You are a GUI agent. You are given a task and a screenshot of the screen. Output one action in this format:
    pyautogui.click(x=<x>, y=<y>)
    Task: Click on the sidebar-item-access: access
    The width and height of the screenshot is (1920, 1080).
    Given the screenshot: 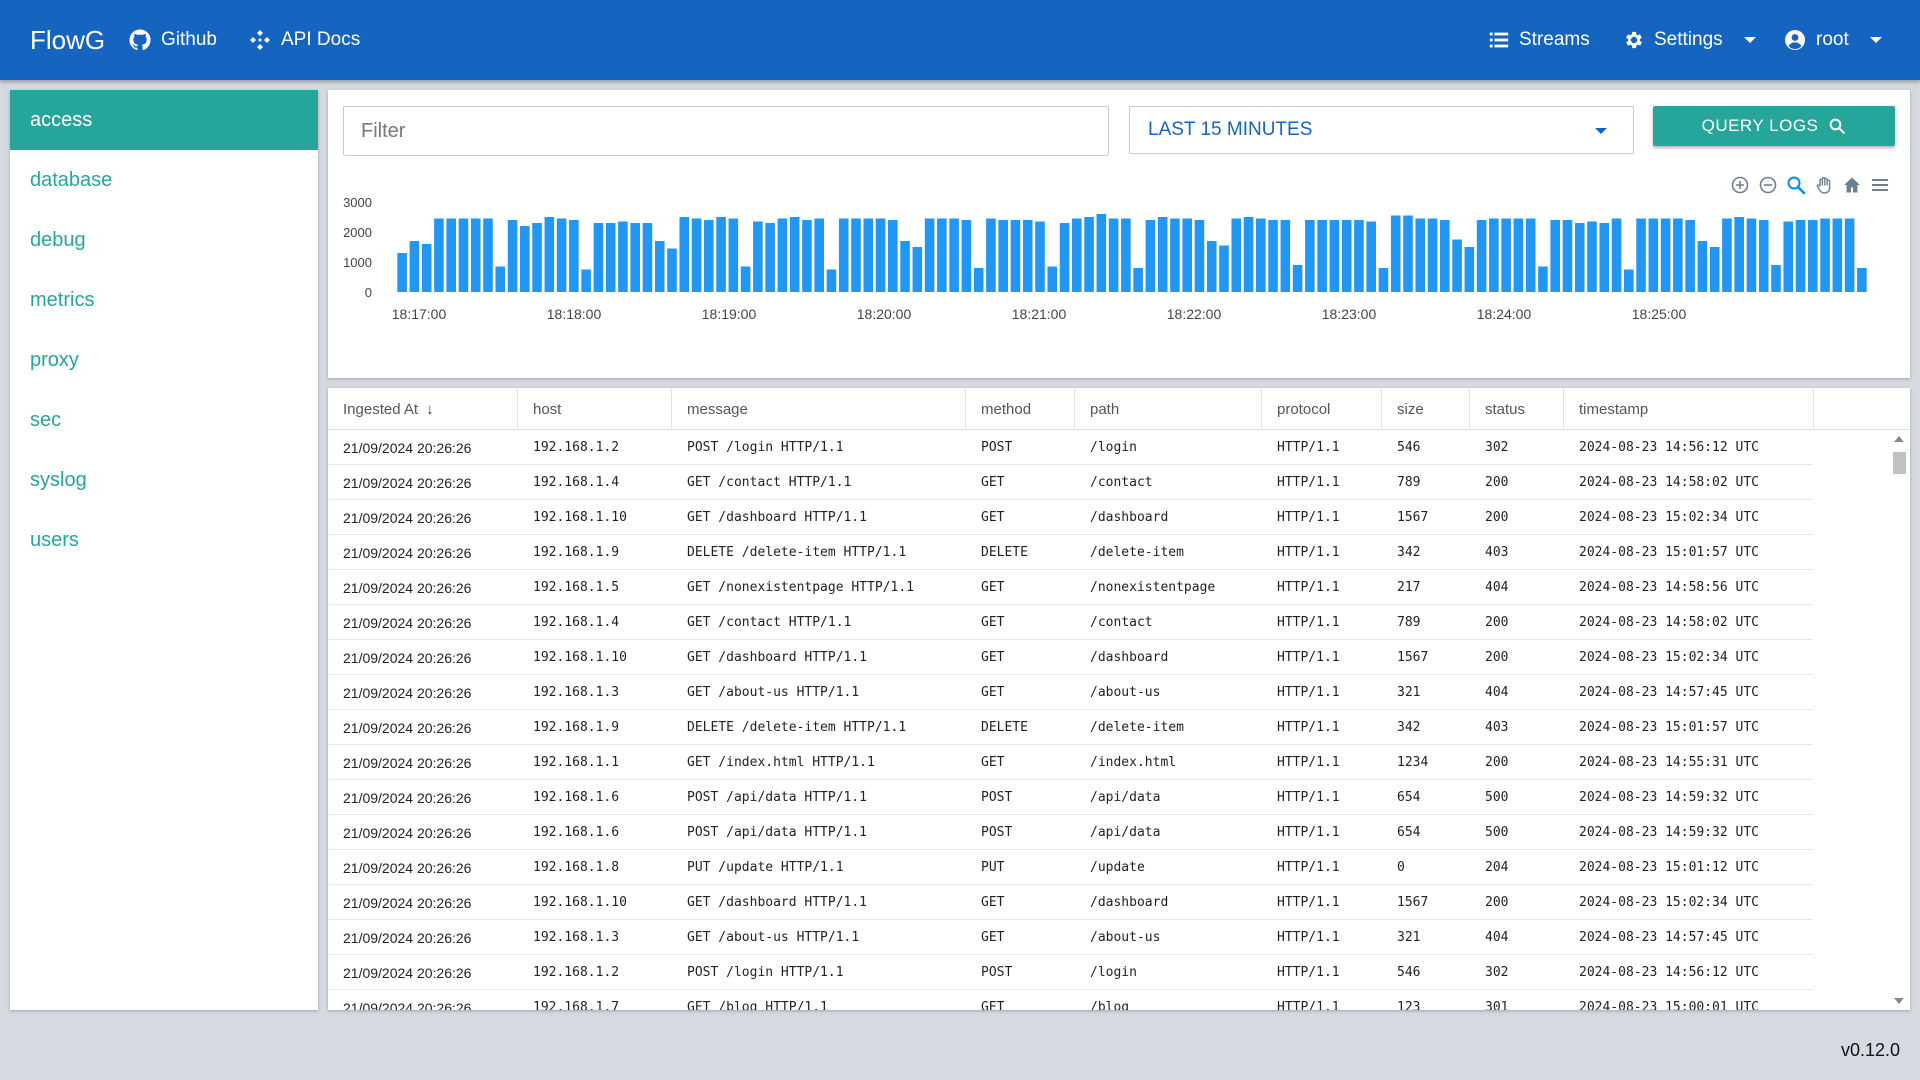 What is the action you would take?
    pyautogui.click(x=164, y=120)
    